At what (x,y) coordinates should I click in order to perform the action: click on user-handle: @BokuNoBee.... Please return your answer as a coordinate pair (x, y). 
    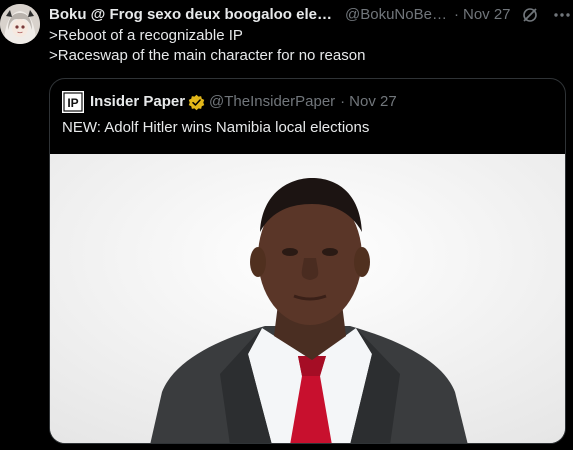
    Looking at the image, I should click on (397, 15).